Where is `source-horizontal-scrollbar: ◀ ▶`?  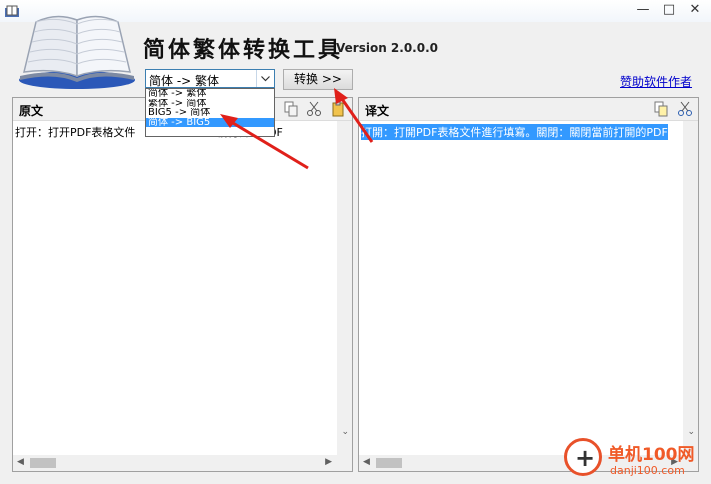
source-horizontal-scrollbar: ◀ ▶ is located at coordinates (182, 463).